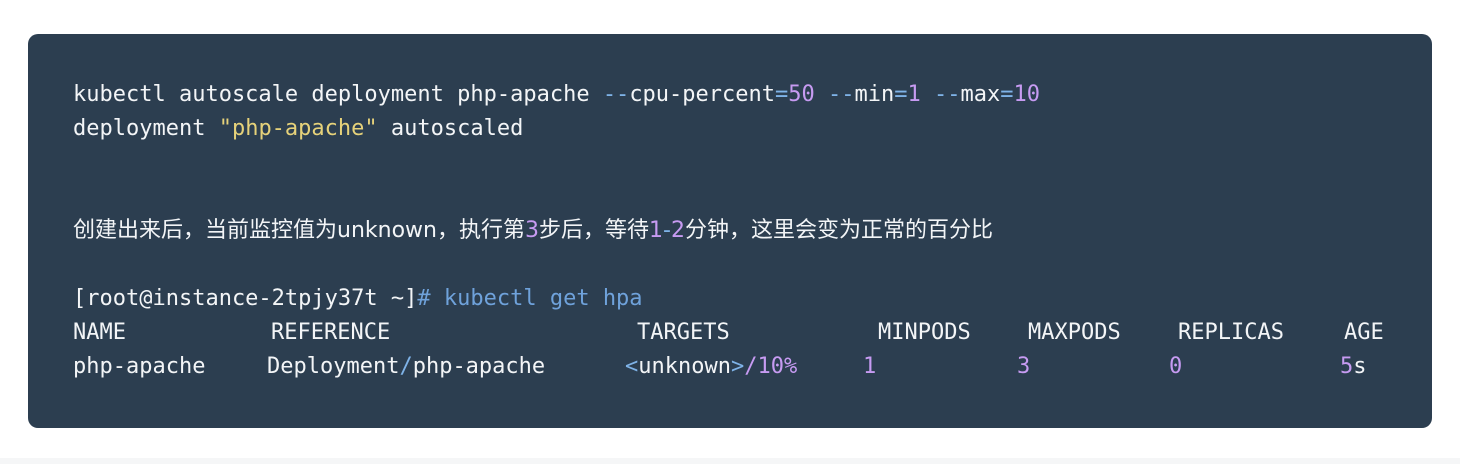 This screenshot has height=464, width=1460. Describe the element at coordinates (430, 298) in the screenshot. I see `prompt-hash: #` at that location.